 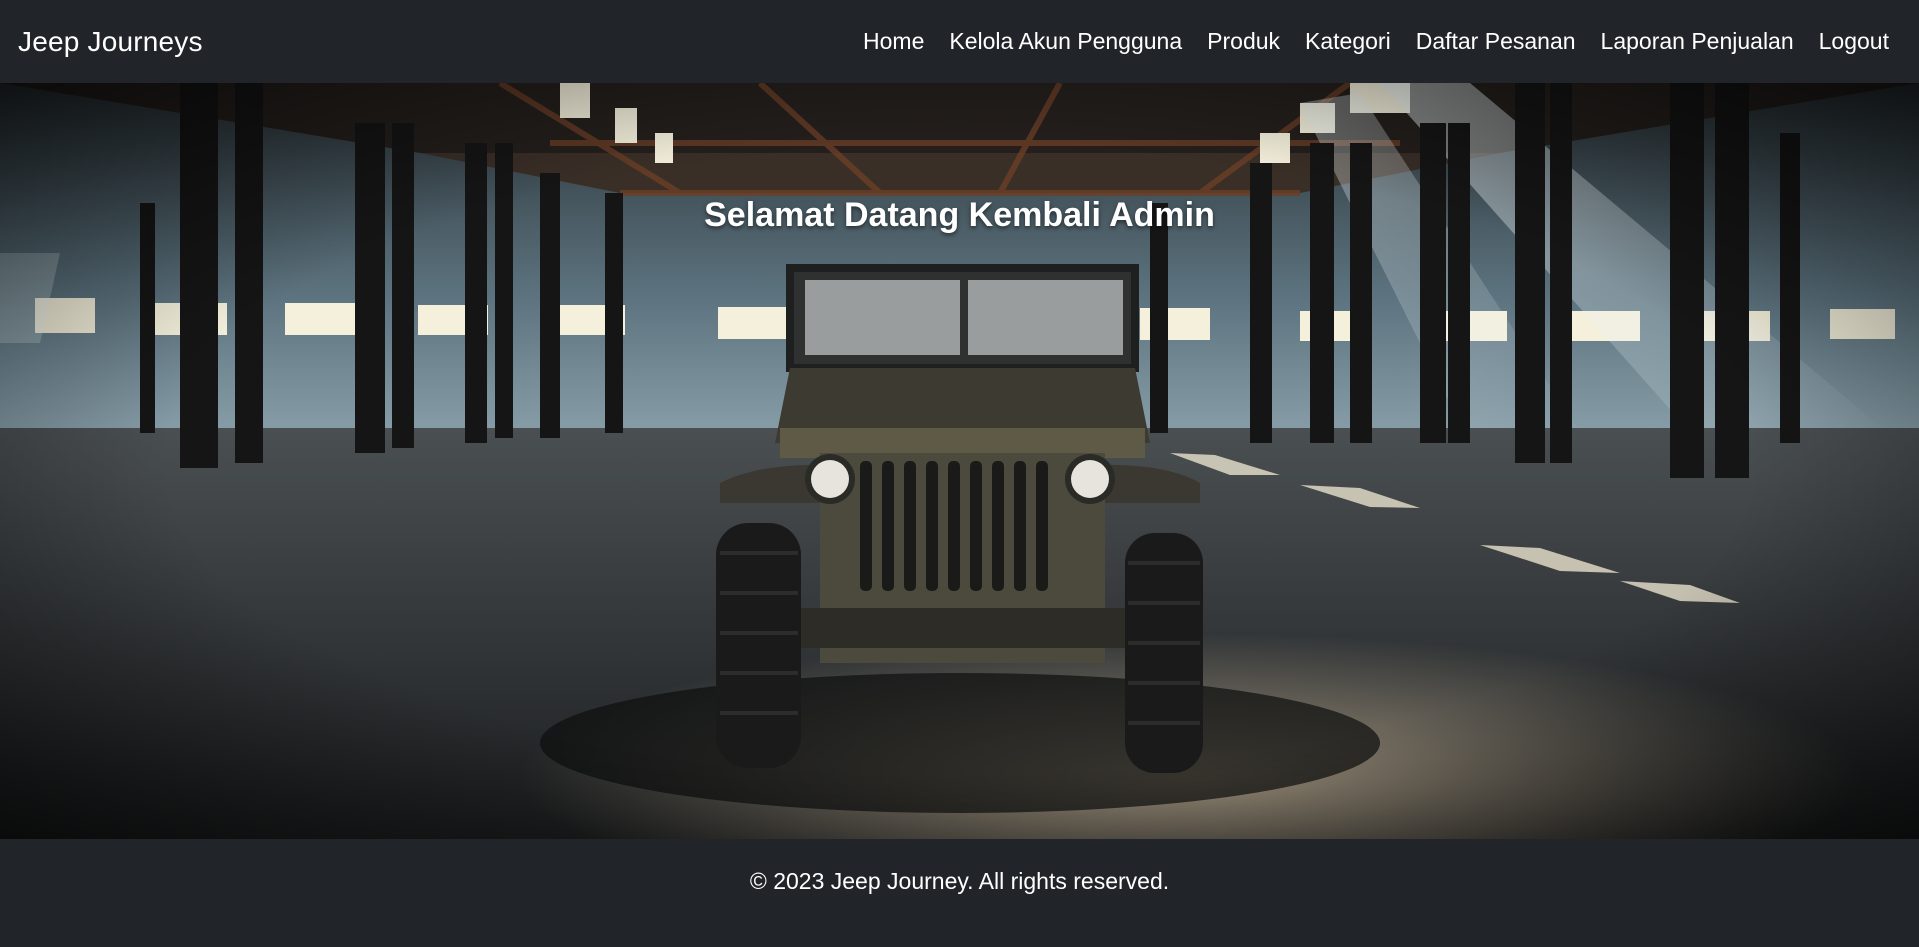 What do you see at coordinates (1243, 41) in the screenshot?
I see `nav-products: Produk` at bounding box center [1243, 41].